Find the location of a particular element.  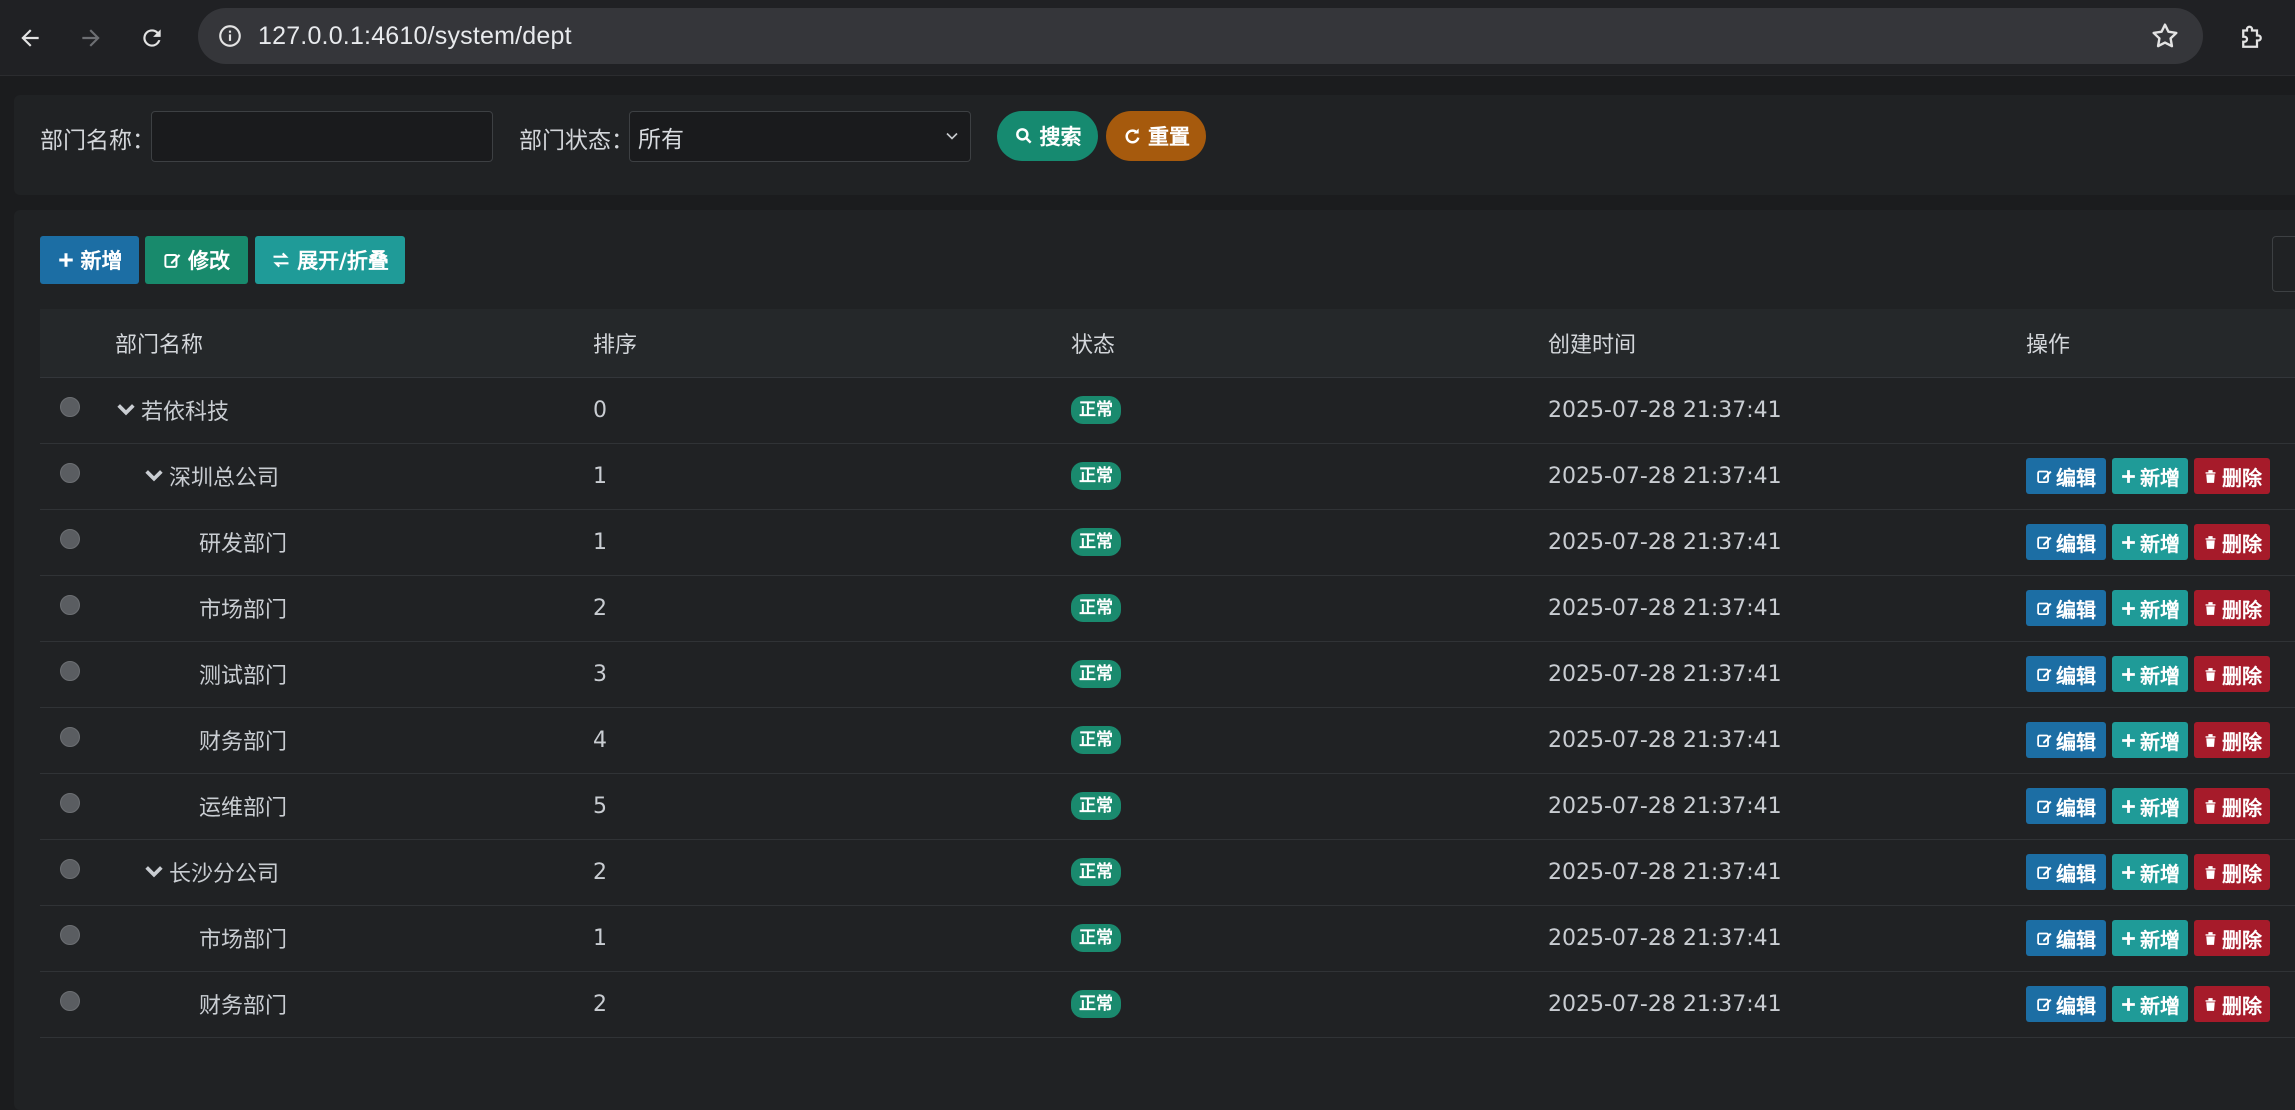

table-tools-button is located at coordinates (2283, 264).